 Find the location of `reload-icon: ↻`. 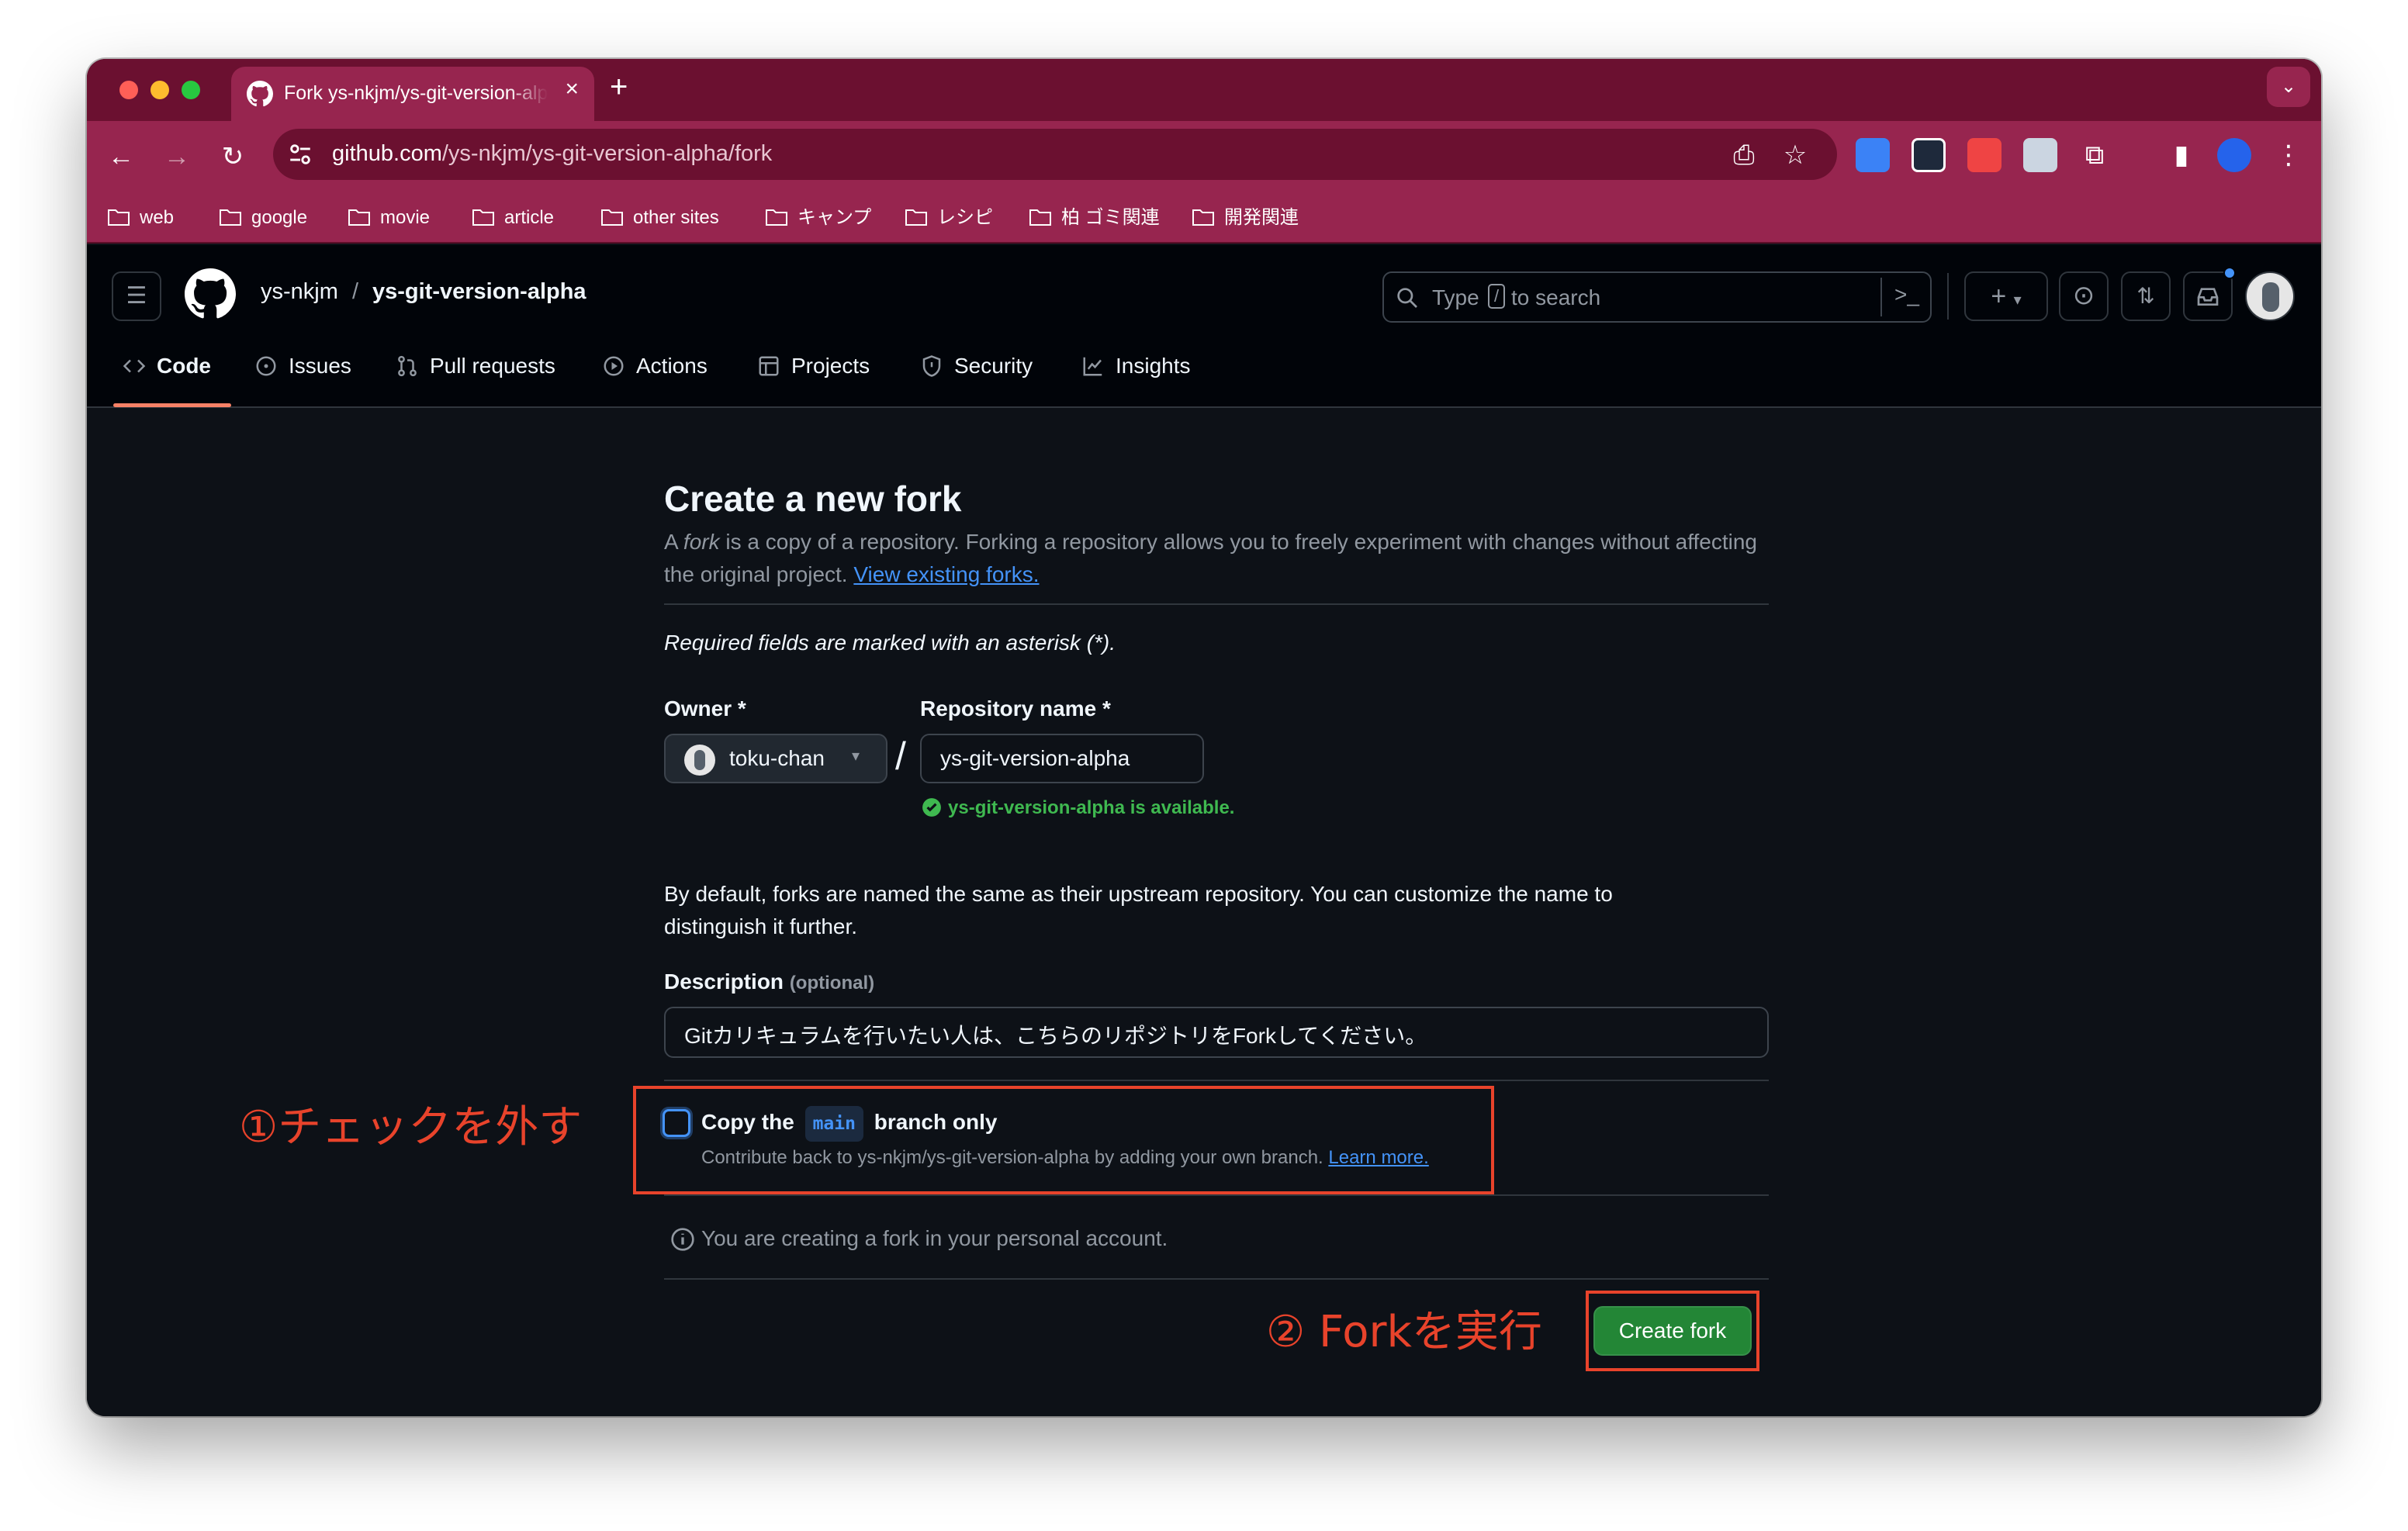

reload-icon: ↻ is located at coordinates (233, 157).